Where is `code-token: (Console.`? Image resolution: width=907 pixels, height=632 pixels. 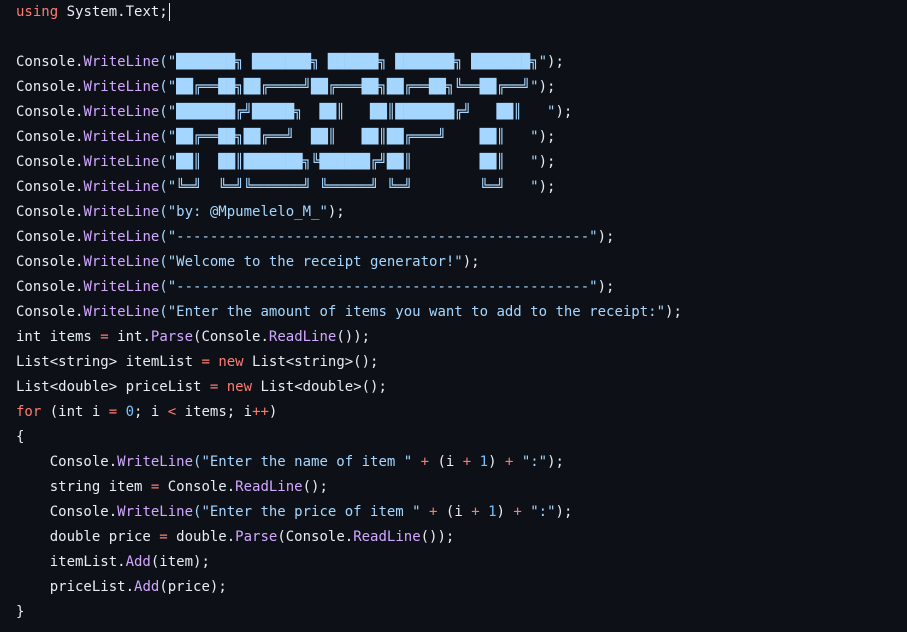 code-token: (Console. is located at coordinates (231, 337).